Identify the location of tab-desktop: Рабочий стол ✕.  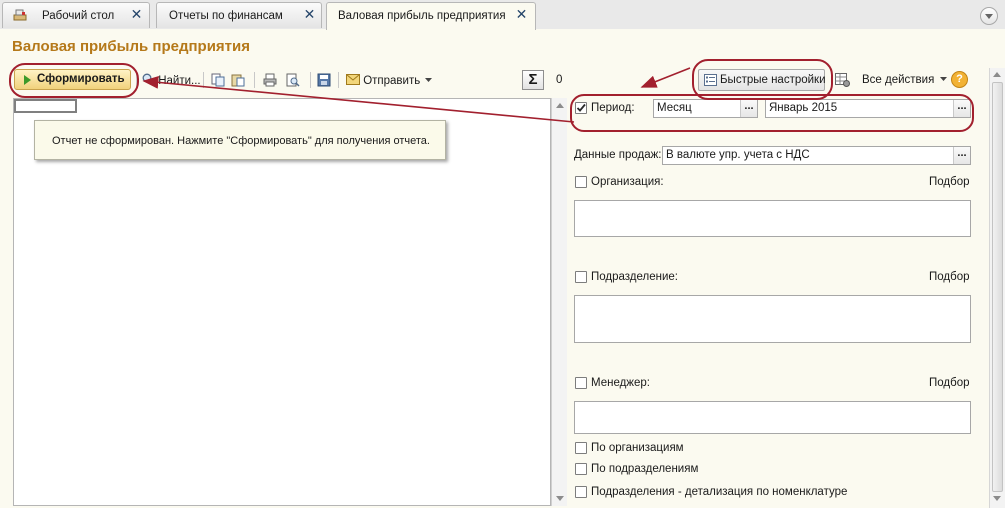
(76, 15).